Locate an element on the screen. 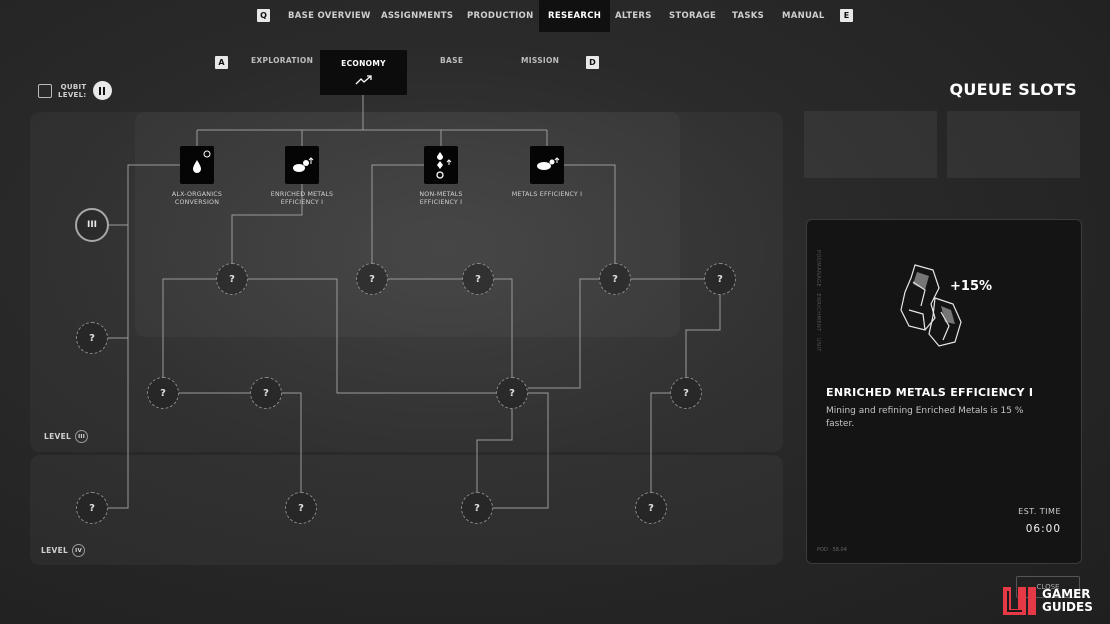 The width and height of the screenshot is (1110, 624). bonus-percent: +15% is located at coordinates (971, 286).